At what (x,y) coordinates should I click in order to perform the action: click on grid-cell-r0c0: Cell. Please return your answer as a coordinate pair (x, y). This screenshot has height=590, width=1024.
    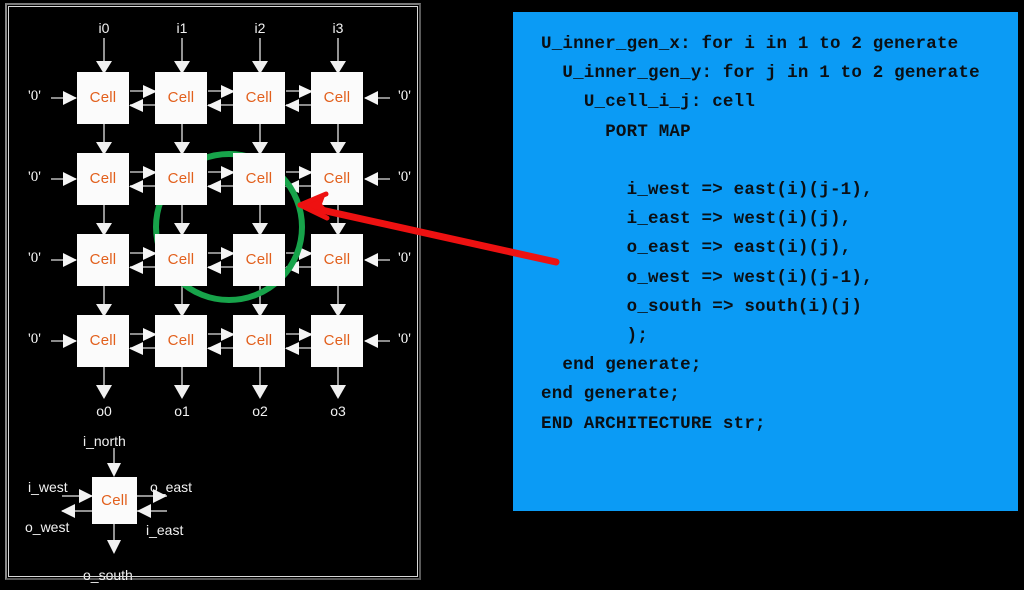
    Looking at the image, I should click on (103, 98).